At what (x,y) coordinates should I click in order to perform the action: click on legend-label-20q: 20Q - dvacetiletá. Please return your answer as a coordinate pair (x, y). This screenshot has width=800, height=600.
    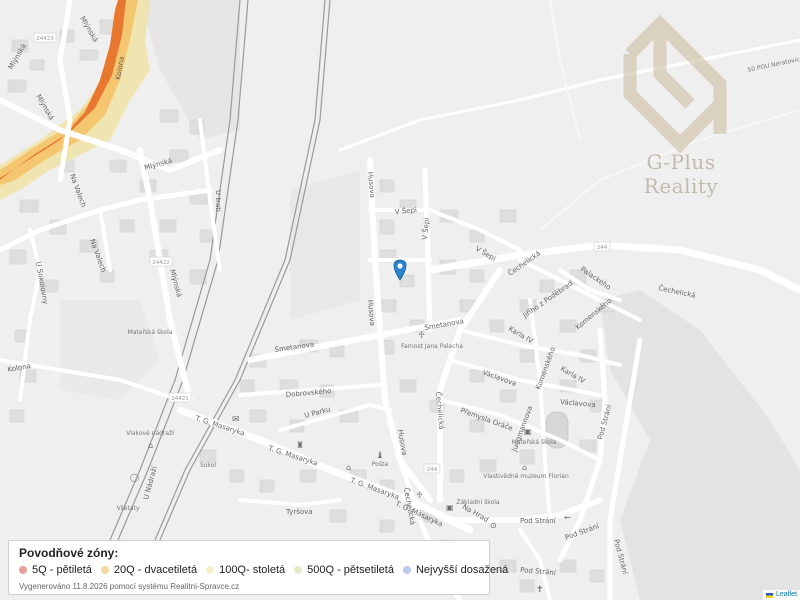
    Looking at the image, I should click on (155, 570).